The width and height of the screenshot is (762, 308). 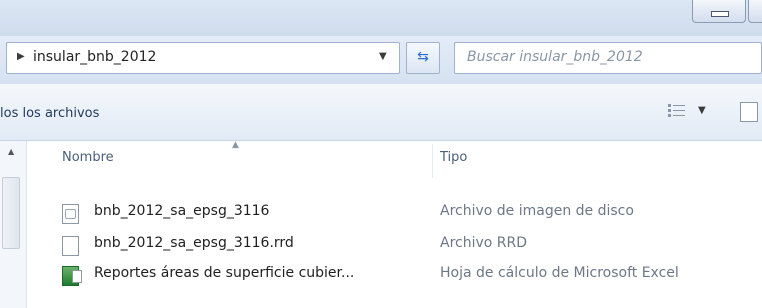 I want to click on blank-file-icon, so click(x=70, y=246).